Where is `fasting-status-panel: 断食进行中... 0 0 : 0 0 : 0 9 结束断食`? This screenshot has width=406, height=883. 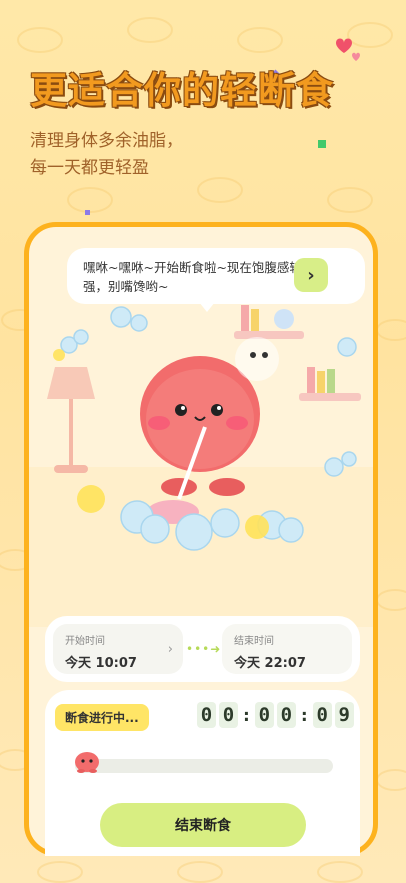 fasting-status-panel: 断食进行中... 0 0 : 0 0 : 0 9 结束断食 is located at coordinates (202, 773).